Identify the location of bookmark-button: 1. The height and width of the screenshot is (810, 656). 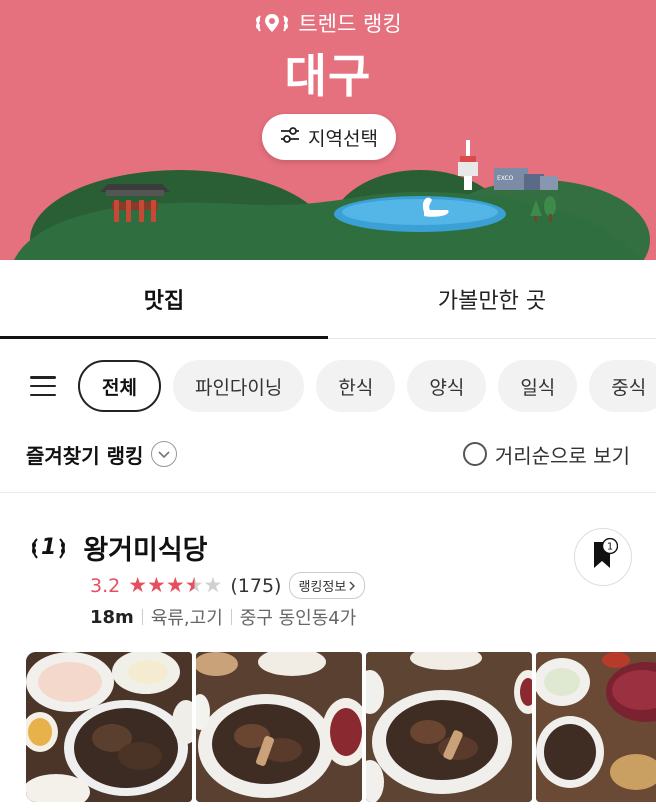
(603, 557).